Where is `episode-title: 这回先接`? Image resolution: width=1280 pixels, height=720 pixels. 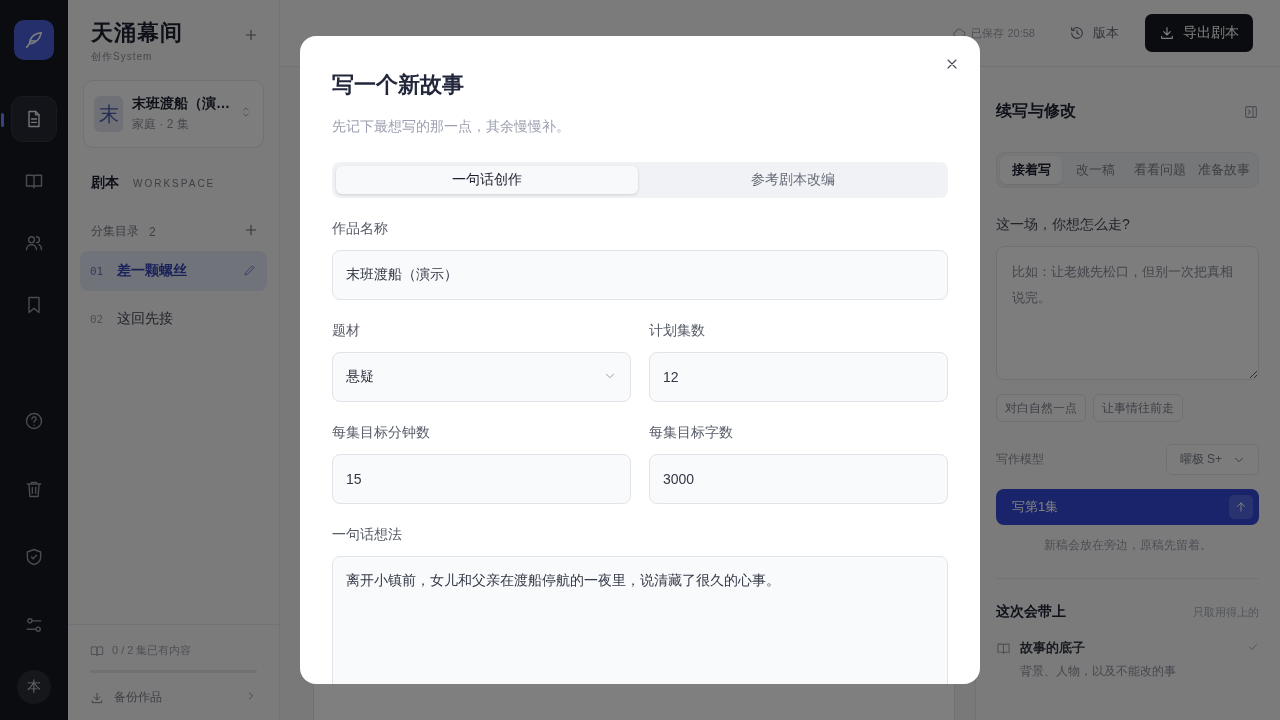
episode-title: 这回先接 is located at coordinates (145, 319).